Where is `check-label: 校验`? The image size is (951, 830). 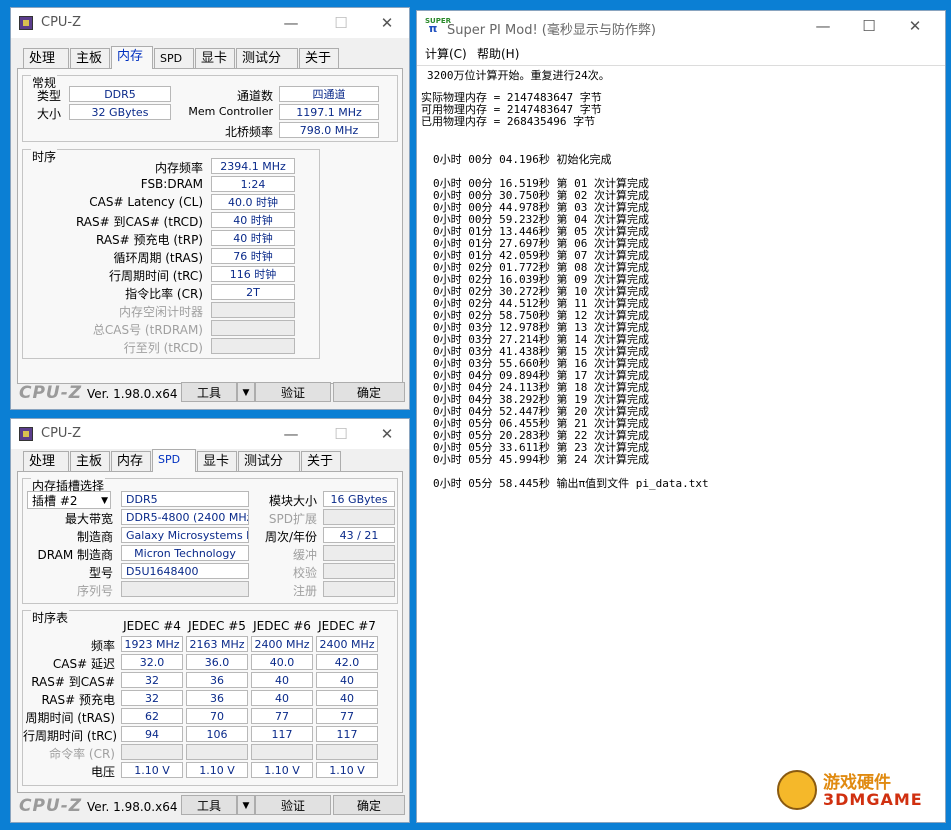
check-label: 校验 is located at coordinates (304, 573).